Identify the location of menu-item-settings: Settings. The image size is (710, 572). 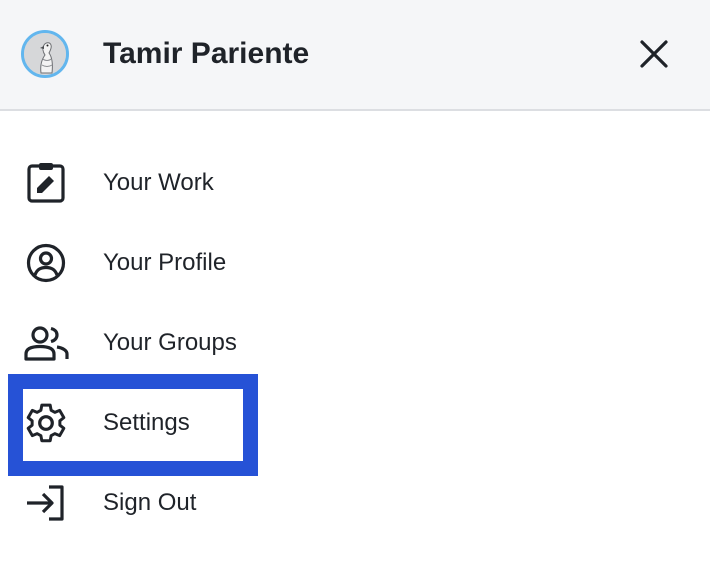
(150, 423).